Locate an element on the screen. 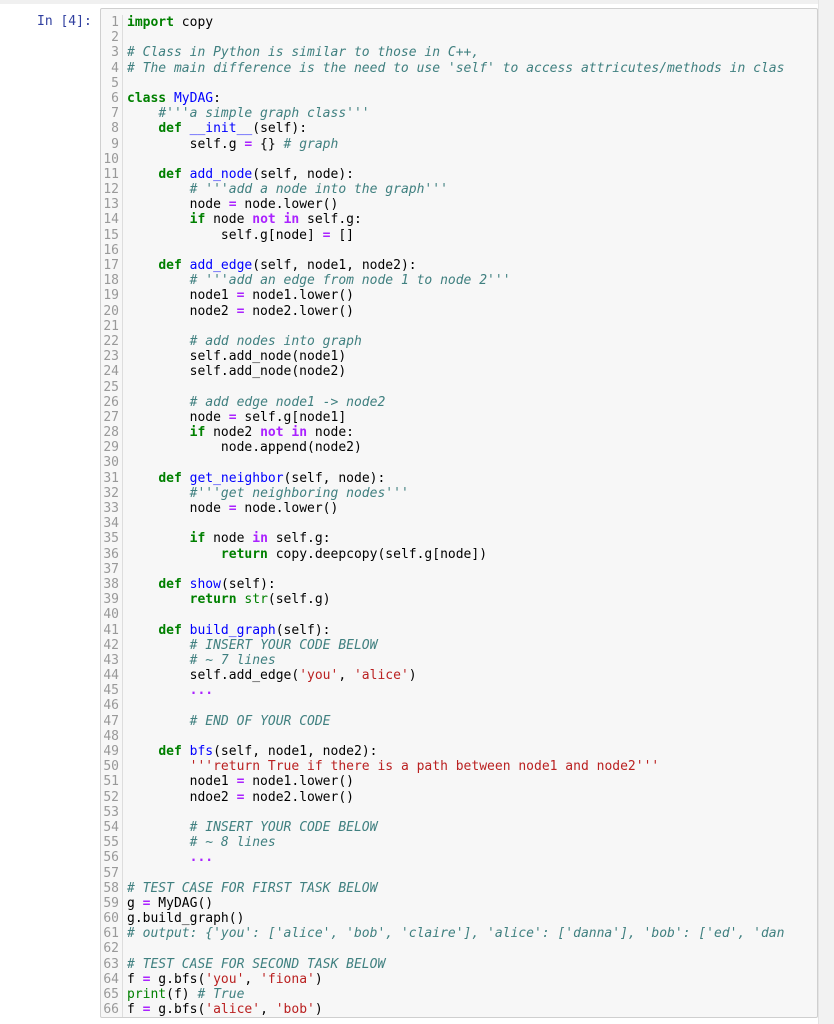 This screenshot has height=1024, width=834. code-line: 33 node = node.lower() is located at coordinates (459, 509).